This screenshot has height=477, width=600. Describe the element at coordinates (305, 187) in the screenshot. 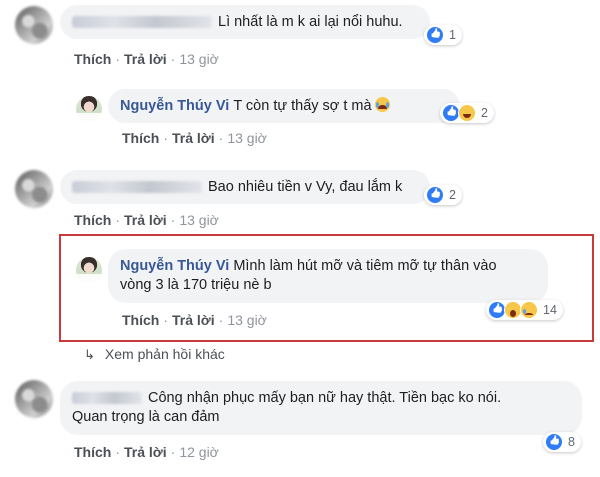

I see `comment-text: Bao nhiêu tiền v Vy, đau lắm k` at that location.